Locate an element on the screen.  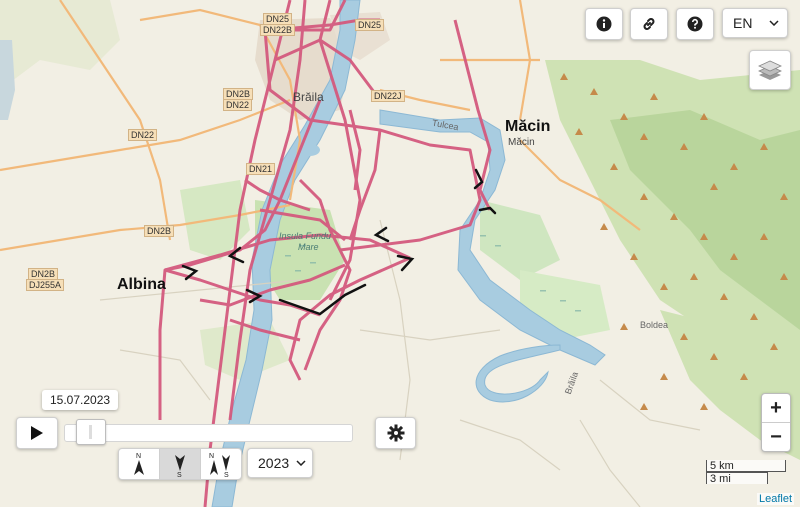
direction-north-button: N is located at coordinates (139, 464).